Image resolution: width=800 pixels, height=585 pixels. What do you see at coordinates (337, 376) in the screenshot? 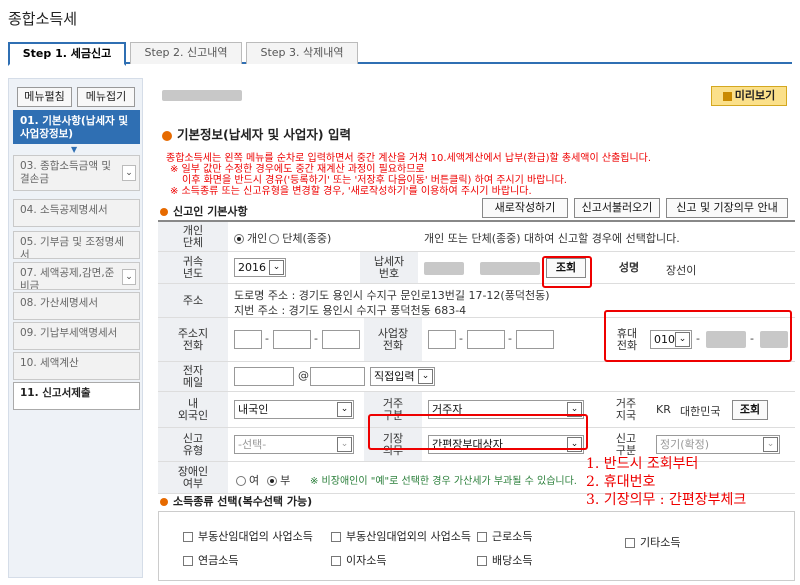
I see `email-domain-input` at bounding box center [337, 376].